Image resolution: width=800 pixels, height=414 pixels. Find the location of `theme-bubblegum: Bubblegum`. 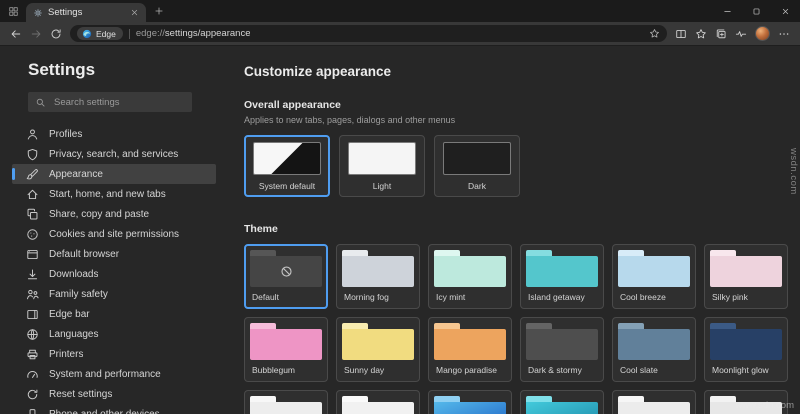

theme-bubblegum: Bubblegum is located at coordinates (286, 349).